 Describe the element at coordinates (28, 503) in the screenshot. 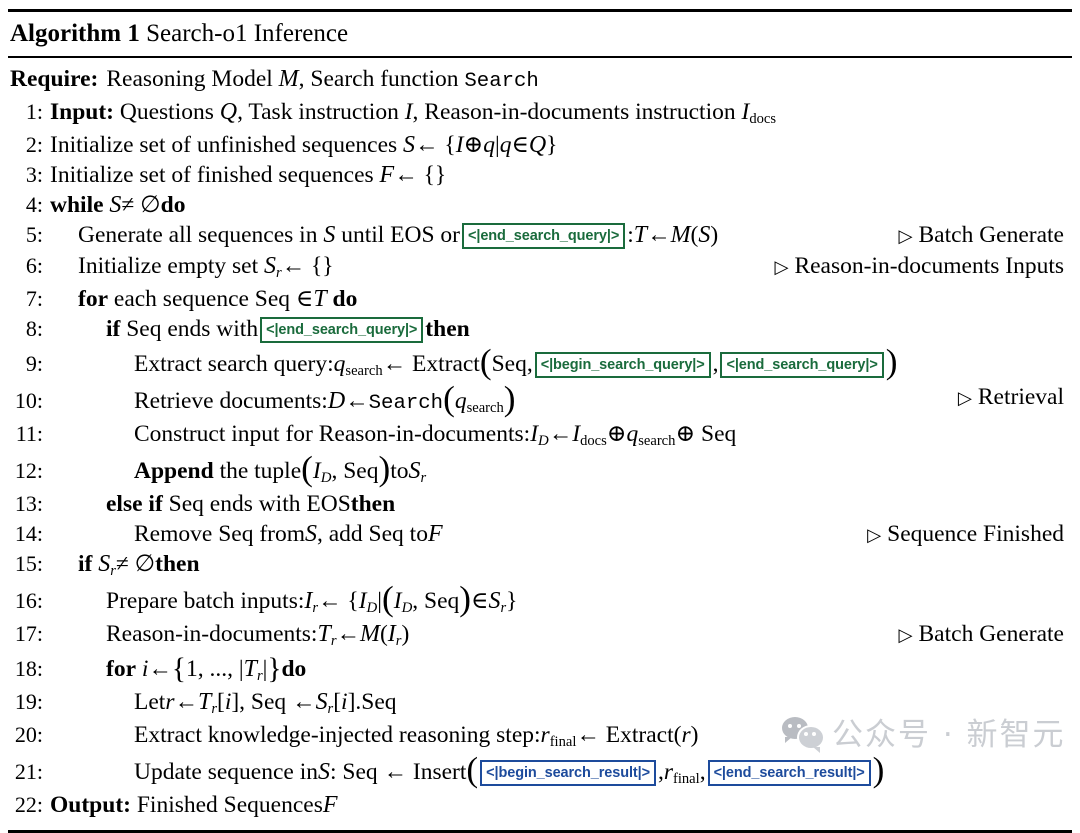

I see `line-number-13: 13:` at that location.